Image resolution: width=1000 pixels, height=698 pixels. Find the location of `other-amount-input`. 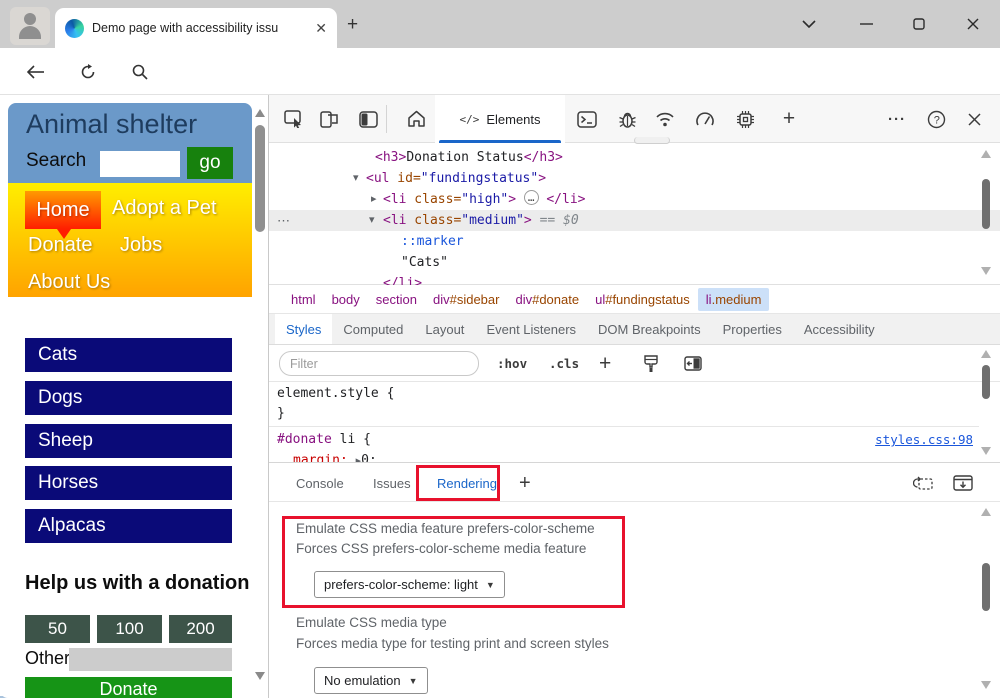

other-amount-input is located at coordinates (150, 659).